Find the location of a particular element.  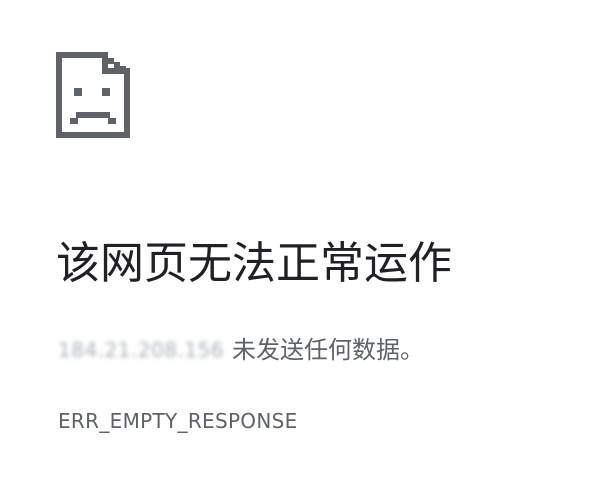

sad-page-icon is located at coordinates (93, 95).